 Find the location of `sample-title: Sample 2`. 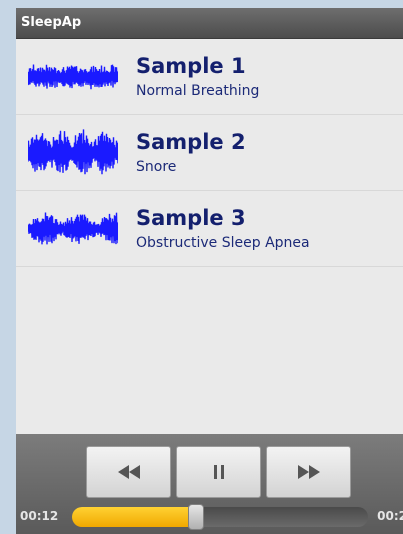

sample-title: Sample 2 is located at coordinates (191, 141).